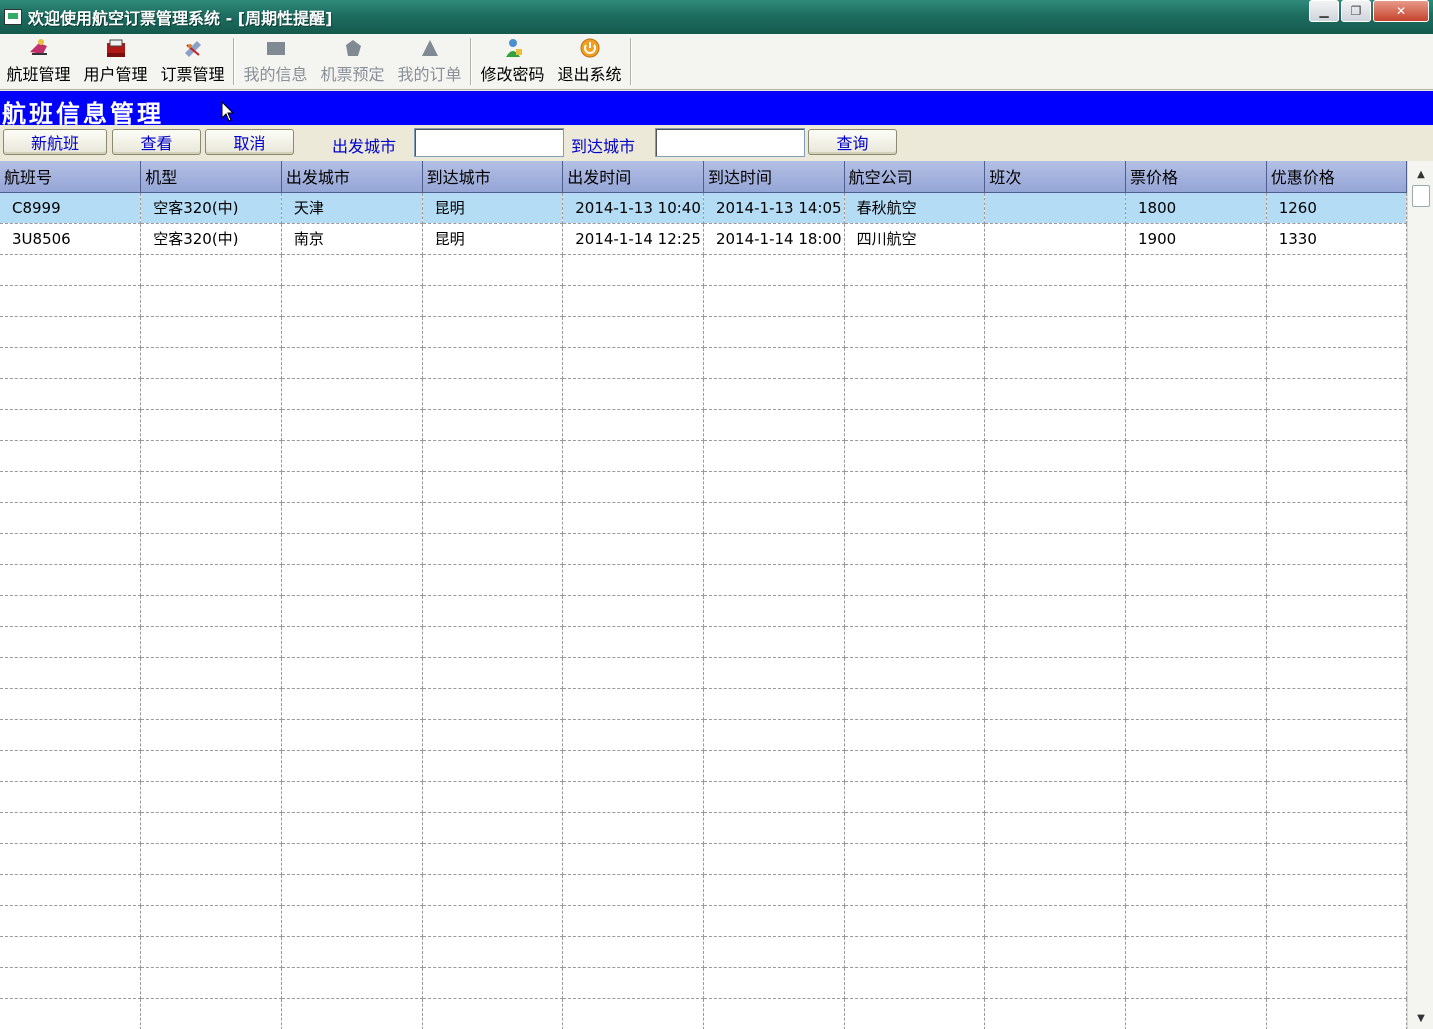 The image size is (1433, 1029). What do you see at coordinates (633, 177) in the screenshot?
I see `column-header-departure-time: 出发时间` at bounding box center [633, 177].